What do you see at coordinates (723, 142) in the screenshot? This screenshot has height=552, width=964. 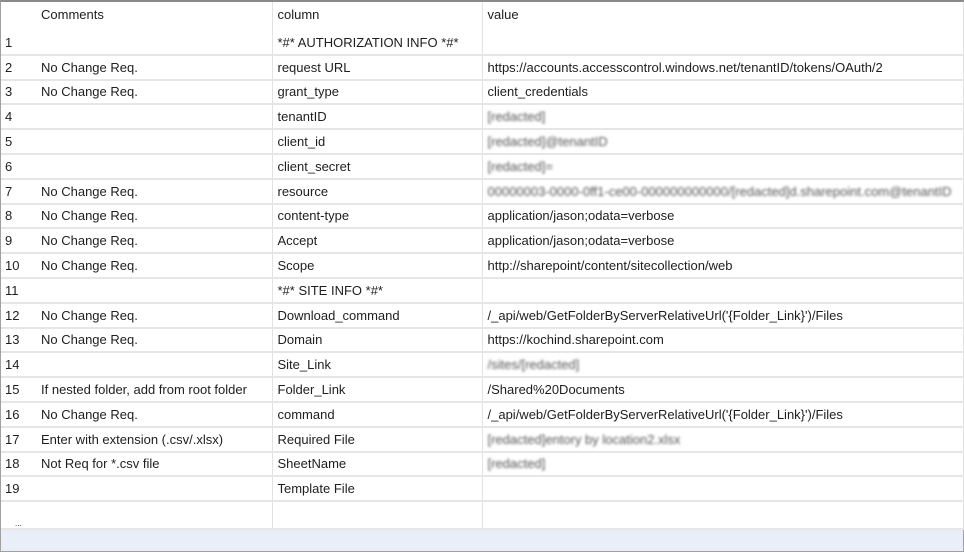 I see `value-cell: [redacted]@tenantID` at bounding box center [723, 142].